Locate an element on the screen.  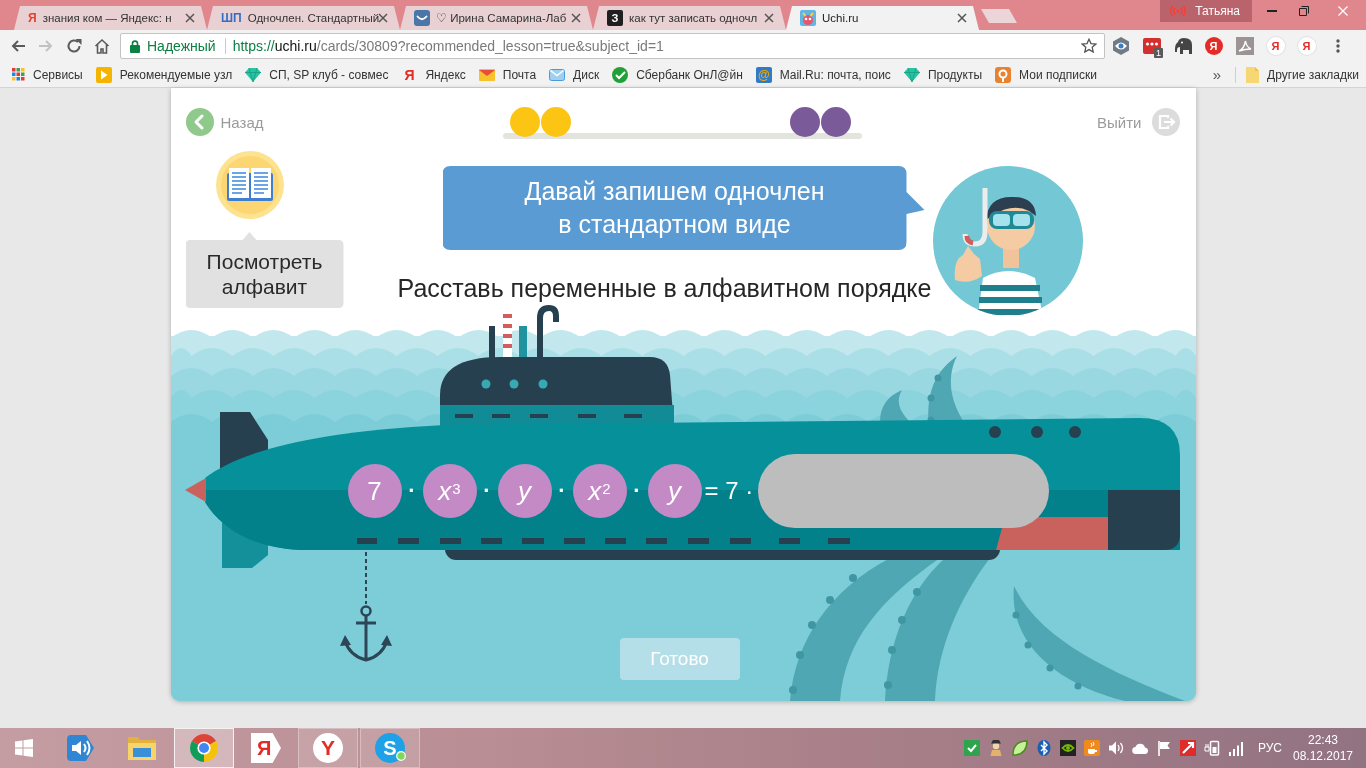
taskbar-app-button: Y is located at coordinates (328, 748).